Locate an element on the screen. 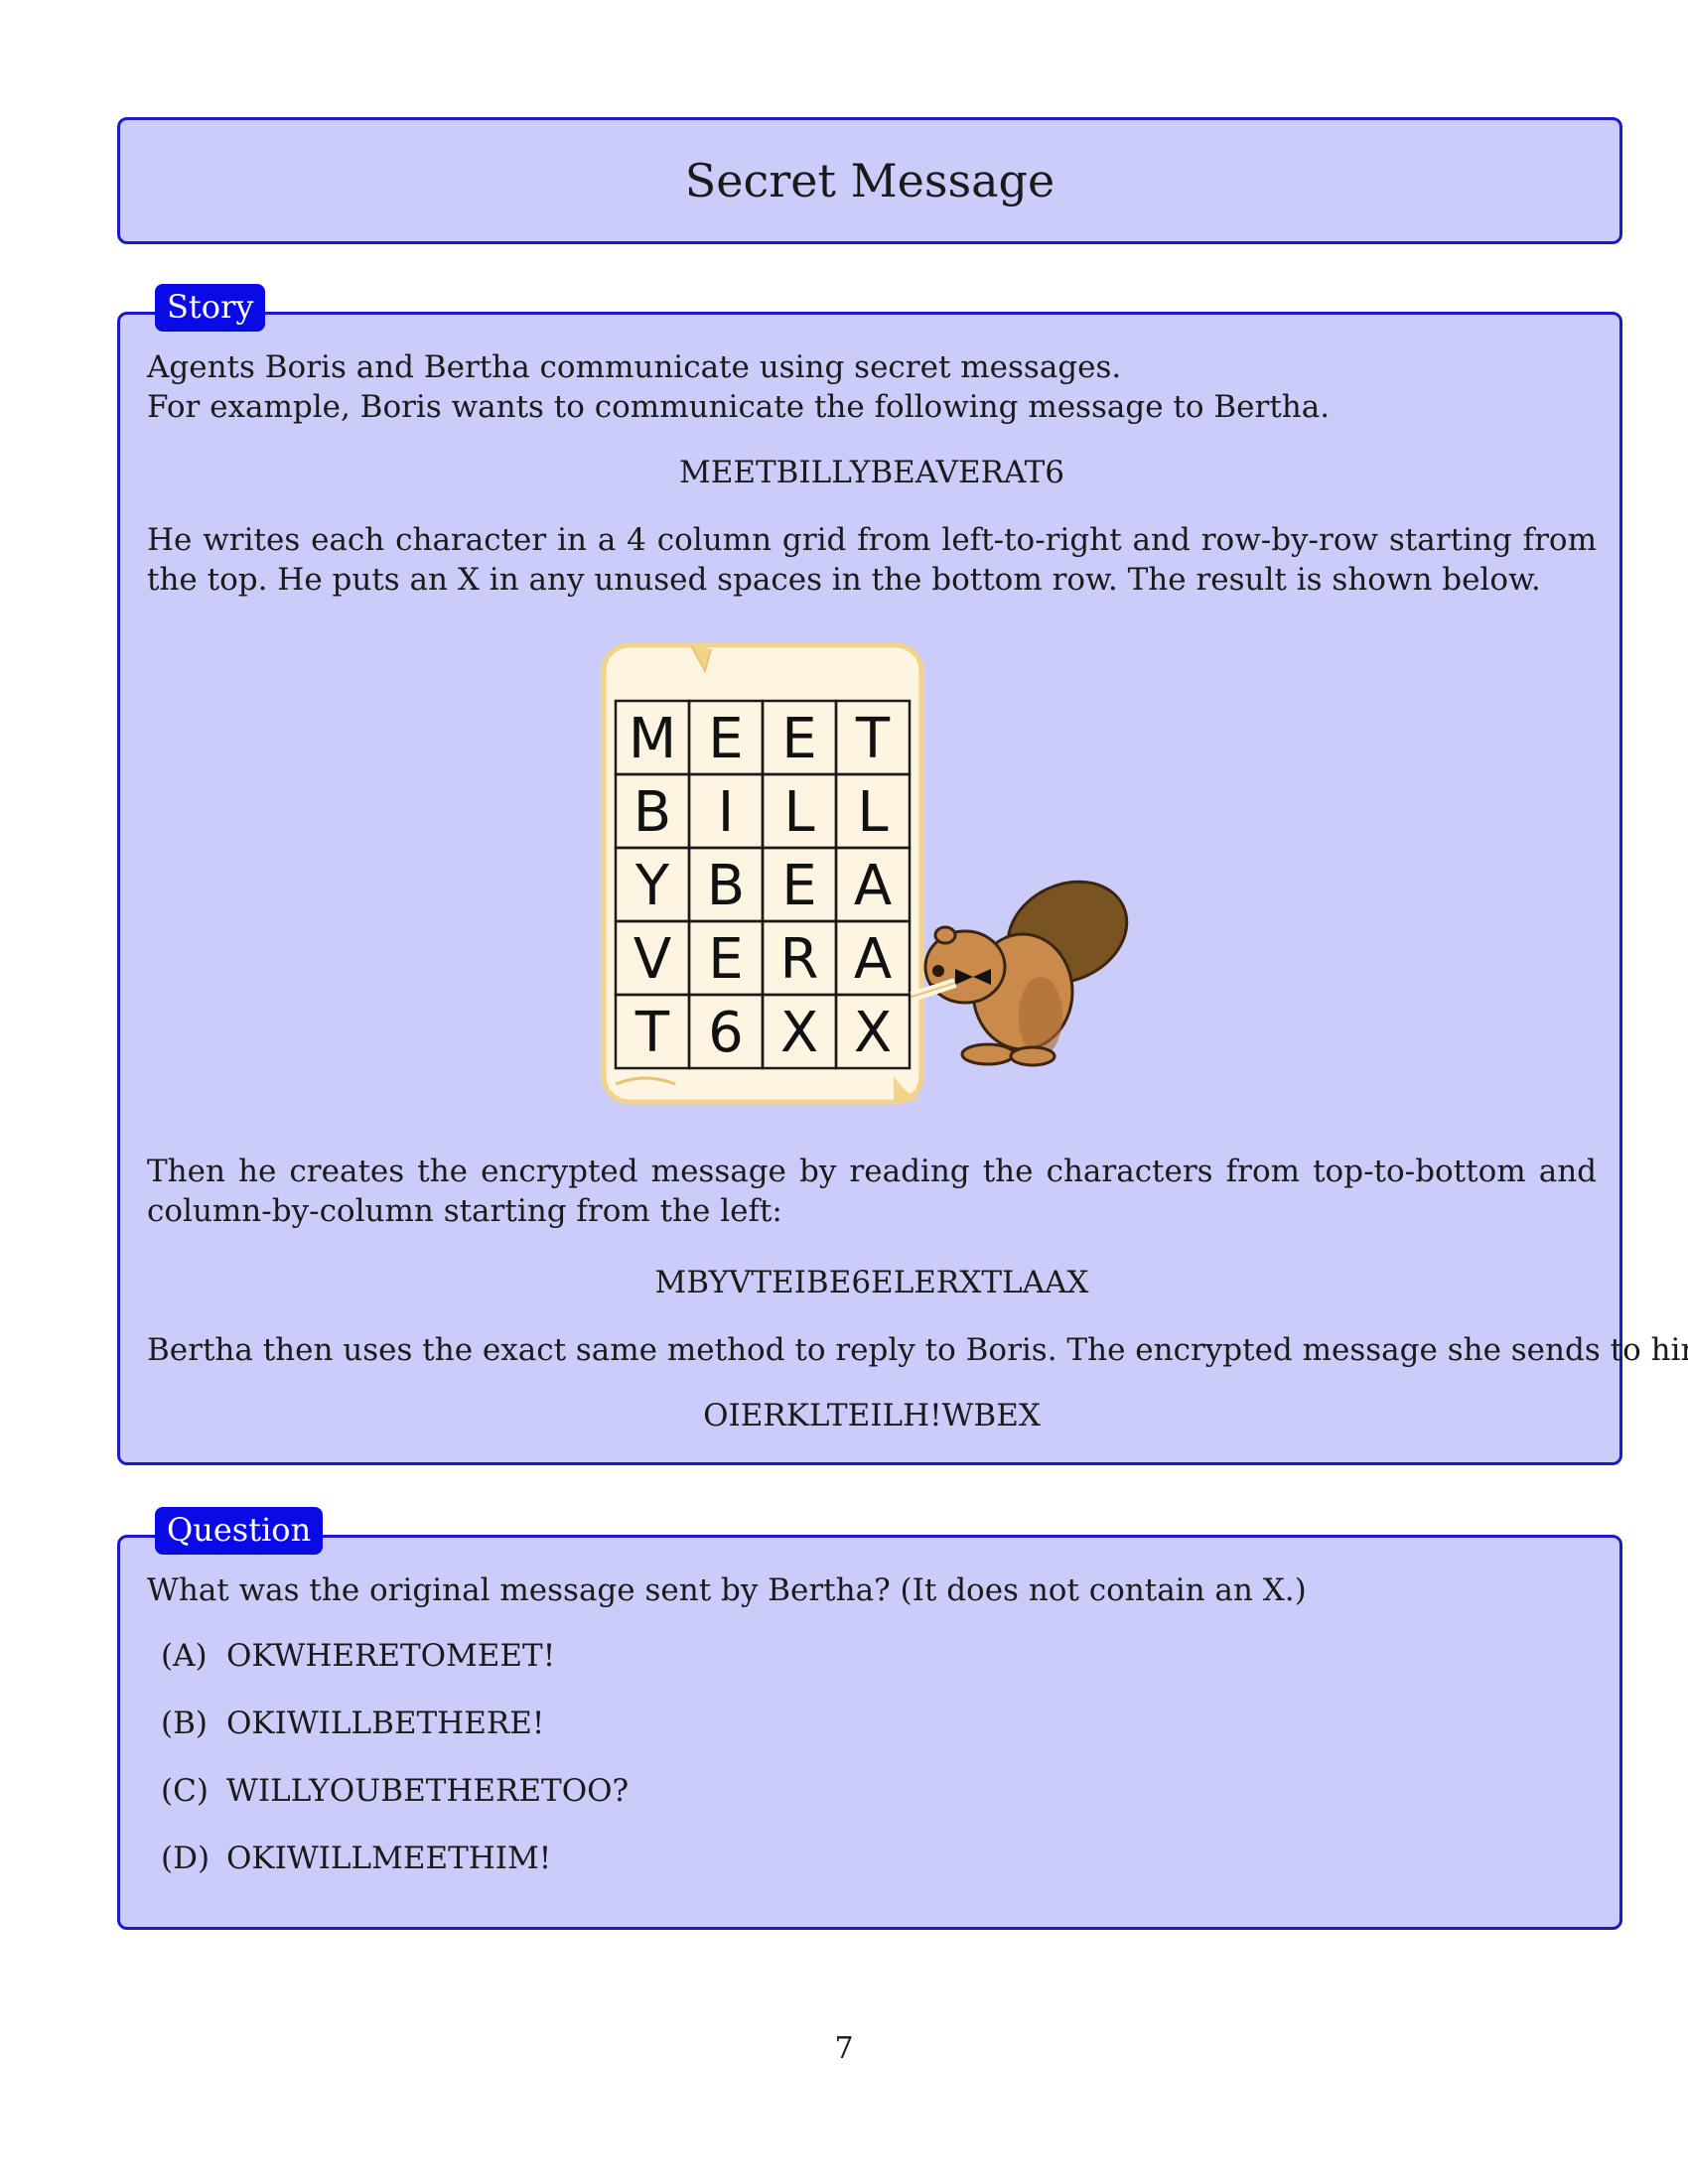 The height and width of the screenshot is (2184, 1688). grid-letter: Y is located at coordinates (652, 886).